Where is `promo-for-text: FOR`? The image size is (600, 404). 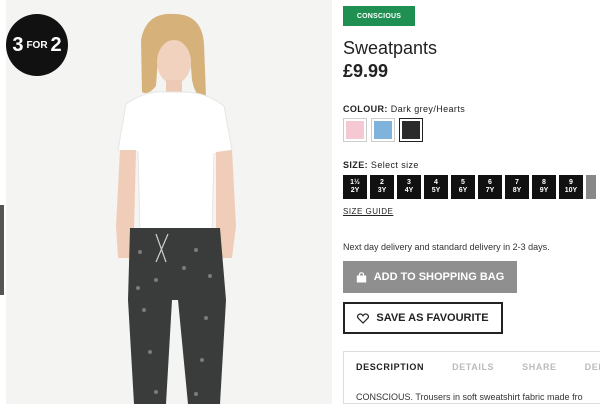 promo-for-text: FOR is located at coordinates (37, 45).